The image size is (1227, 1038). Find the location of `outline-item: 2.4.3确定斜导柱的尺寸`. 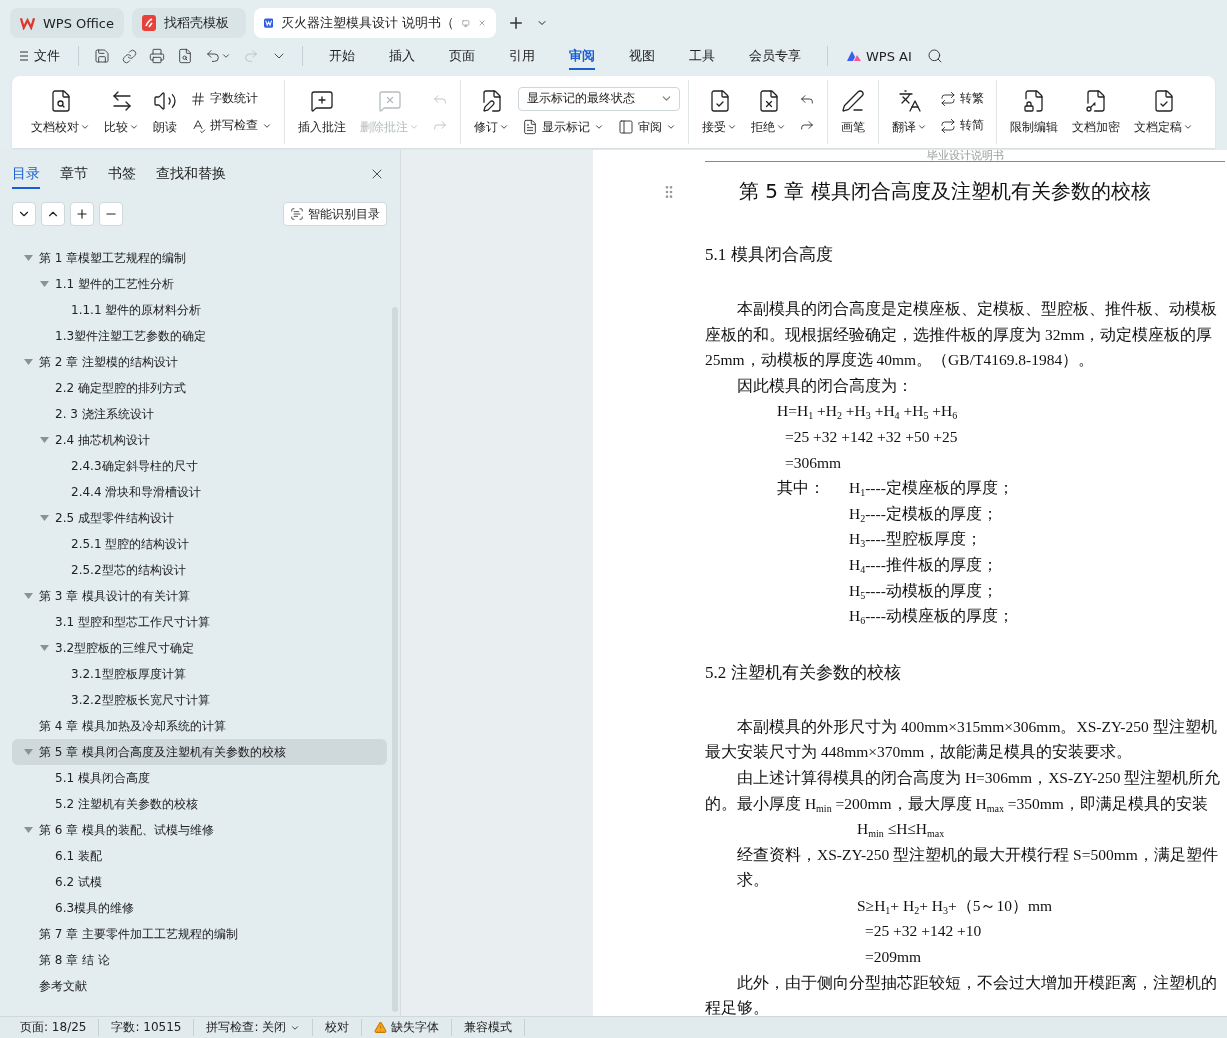

outline-item: 2.4.3确定斜导柱的尺寸 is located at coordinates (199, 466).